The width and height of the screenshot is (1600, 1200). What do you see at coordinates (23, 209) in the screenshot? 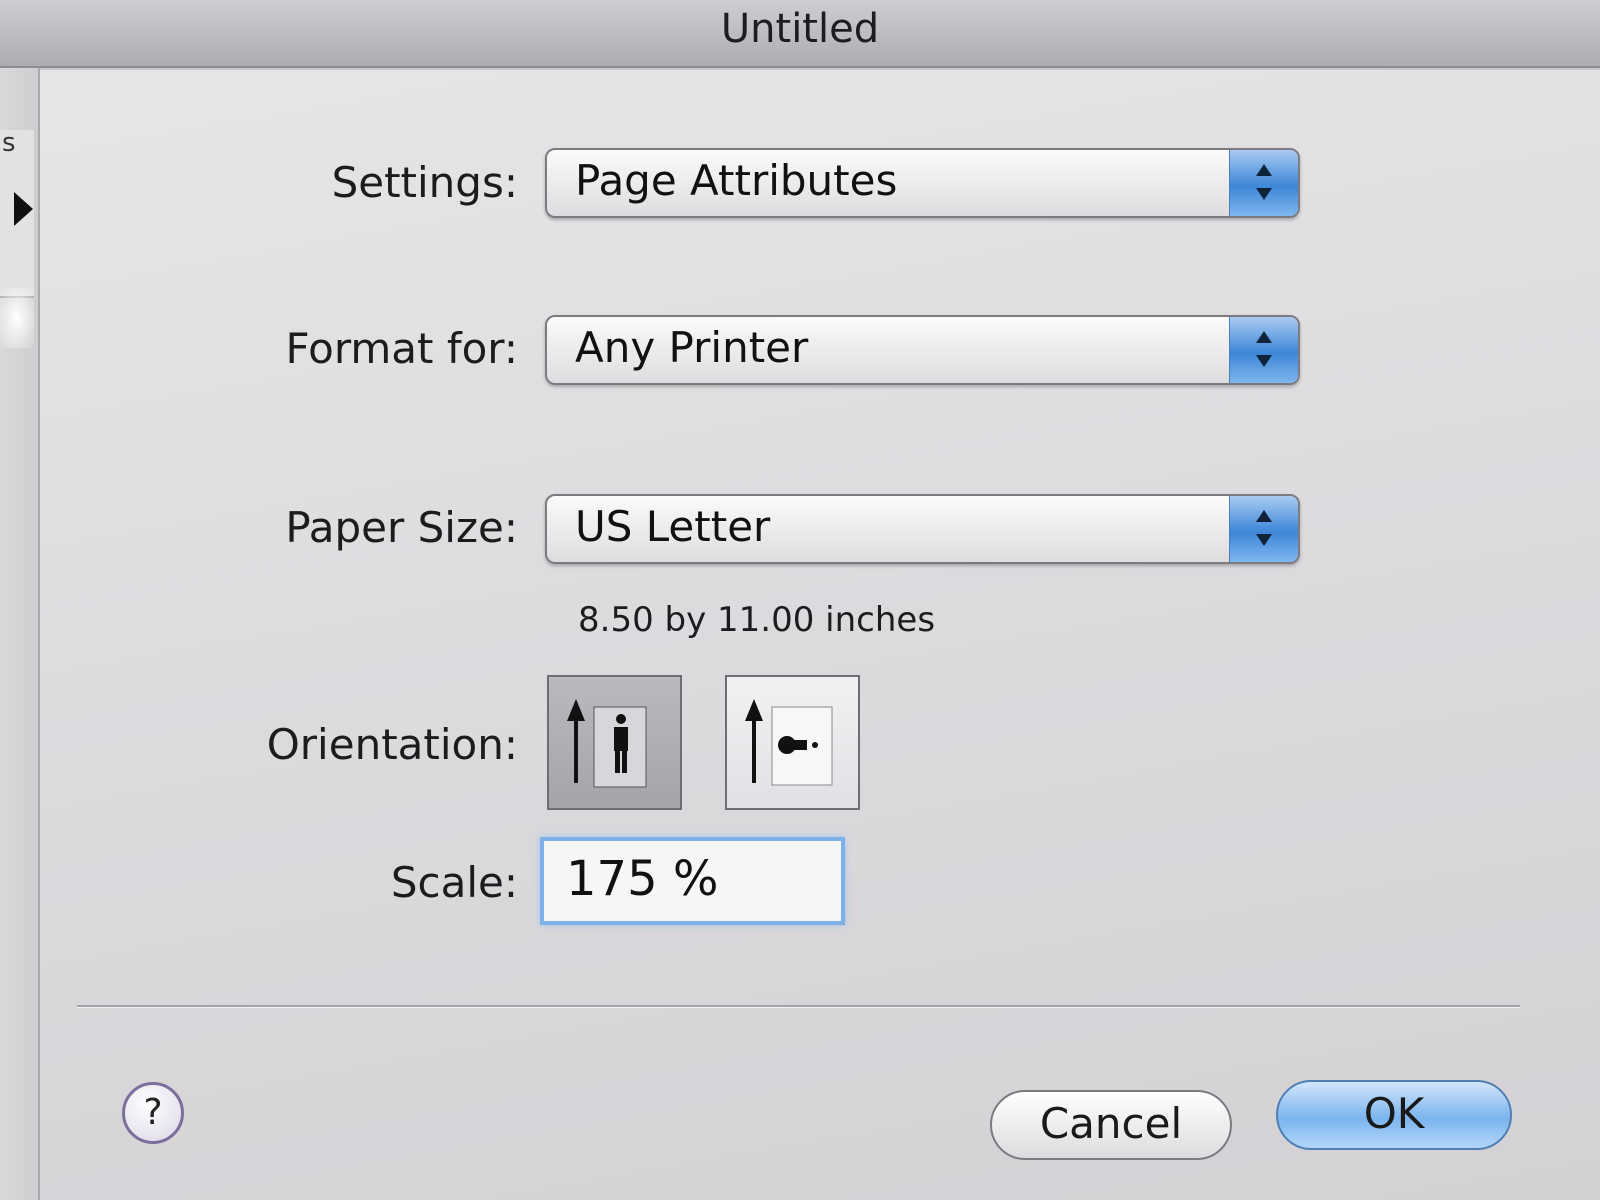
I see `disclosure-triangle-icon` at bounding box center [23, 209].